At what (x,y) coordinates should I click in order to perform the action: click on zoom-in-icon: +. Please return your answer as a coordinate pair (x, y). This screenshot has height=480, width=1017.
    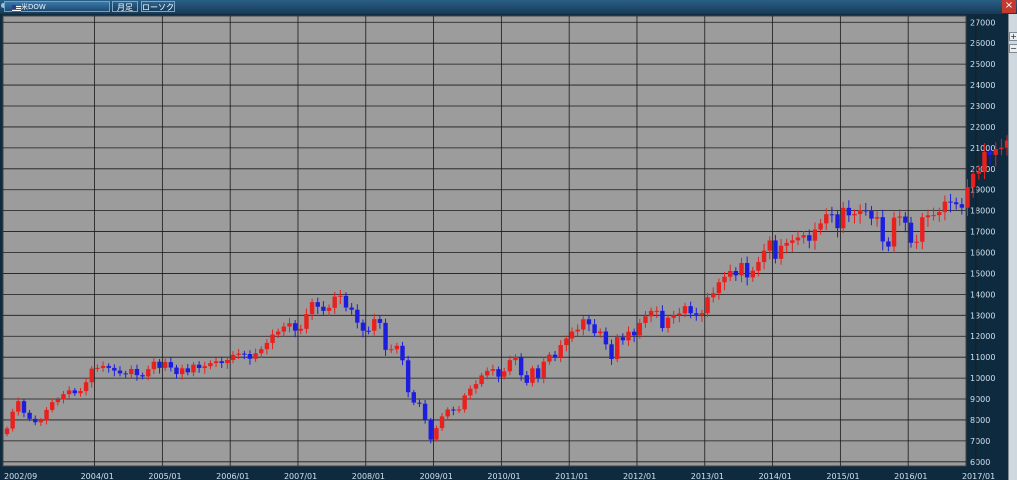
    Looking at the image, I should click on (1013, 36).